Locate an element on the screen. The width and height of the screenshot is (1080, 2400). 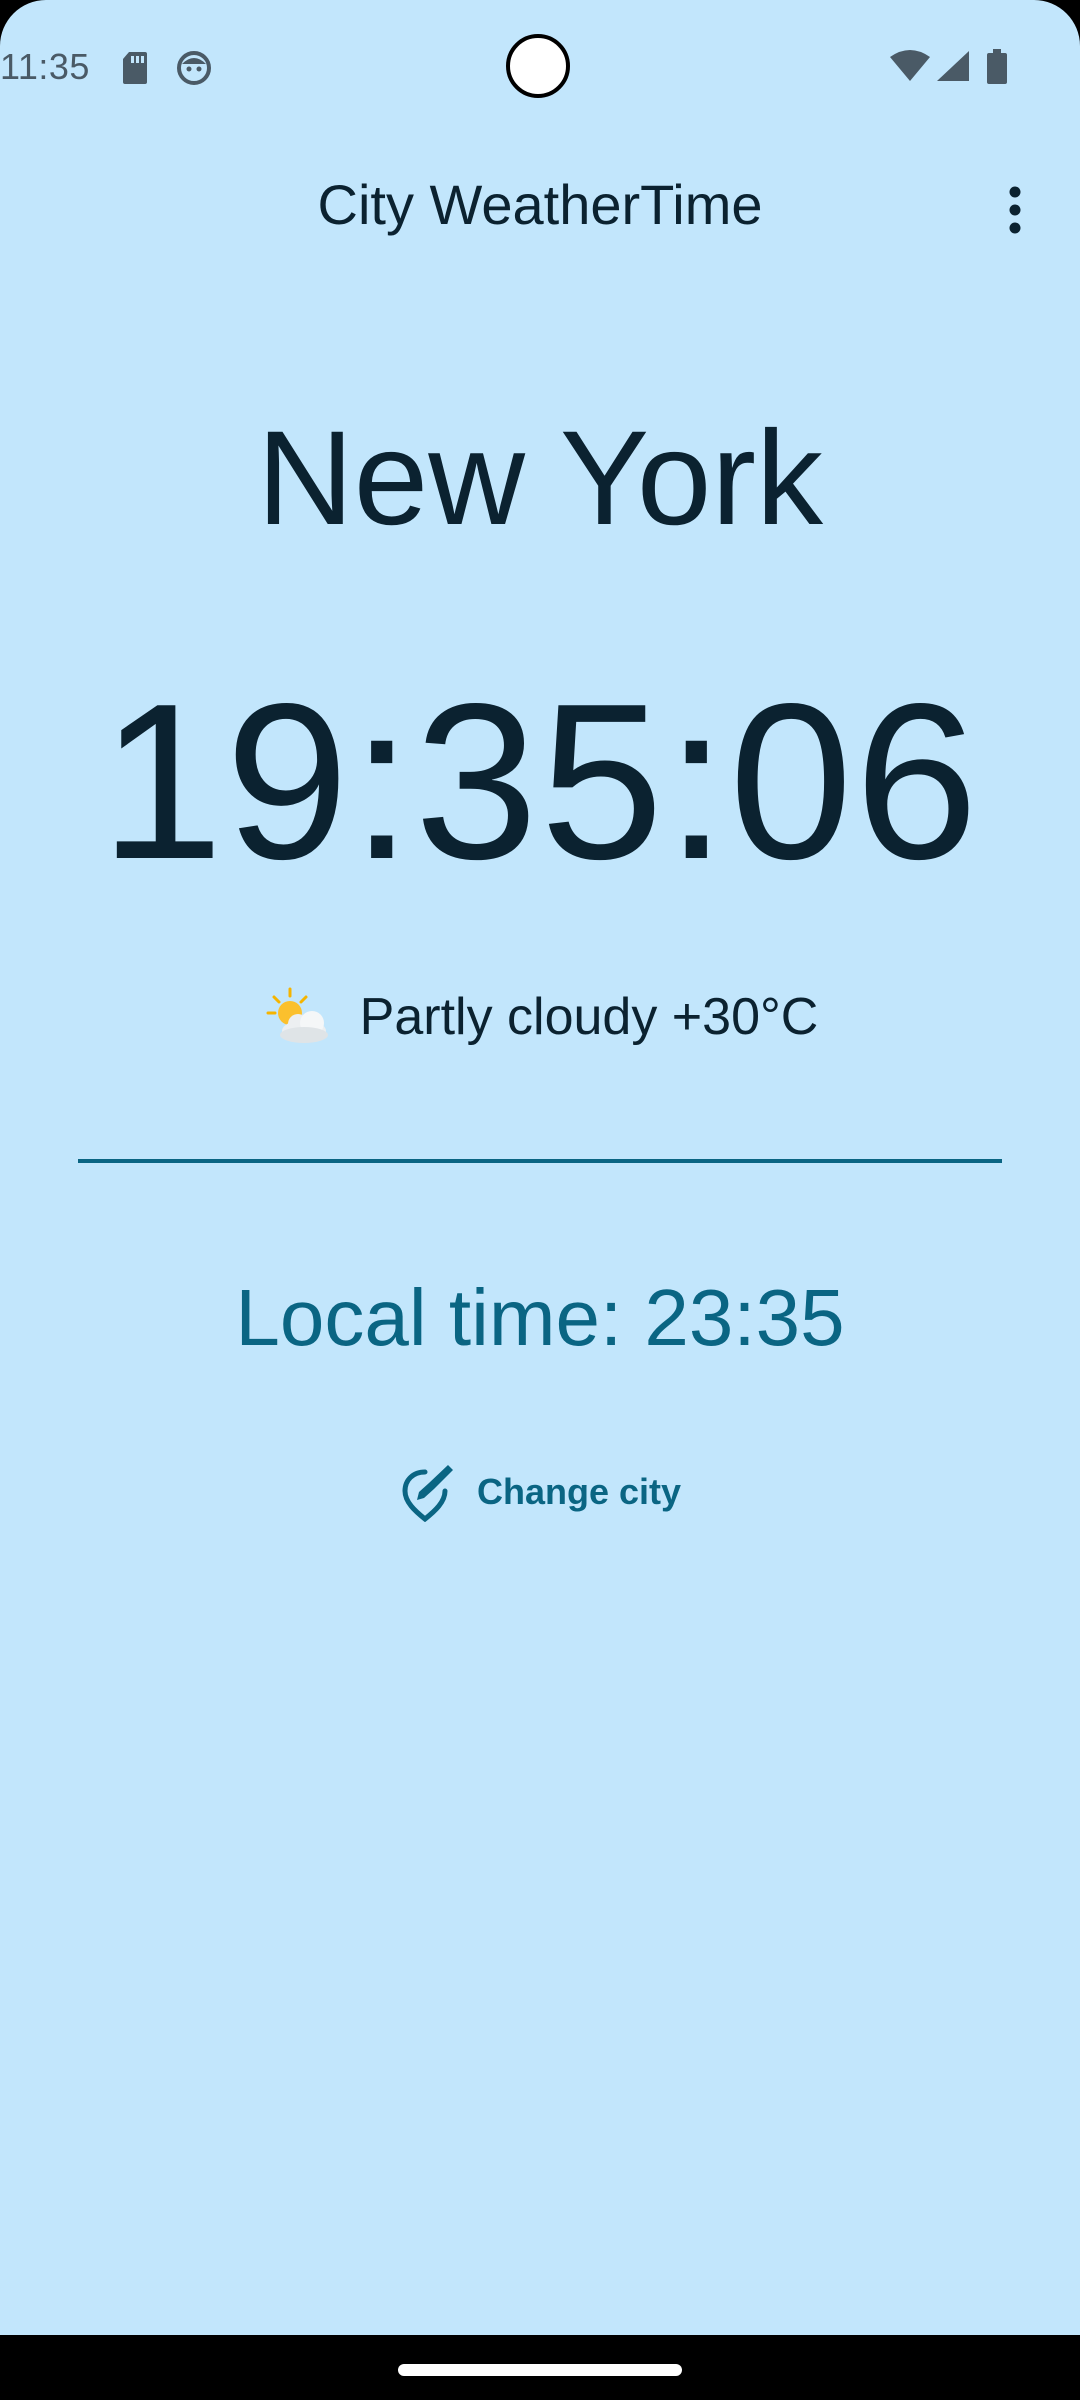
status-bar: 11:35 is located at coordinates (540, 70).